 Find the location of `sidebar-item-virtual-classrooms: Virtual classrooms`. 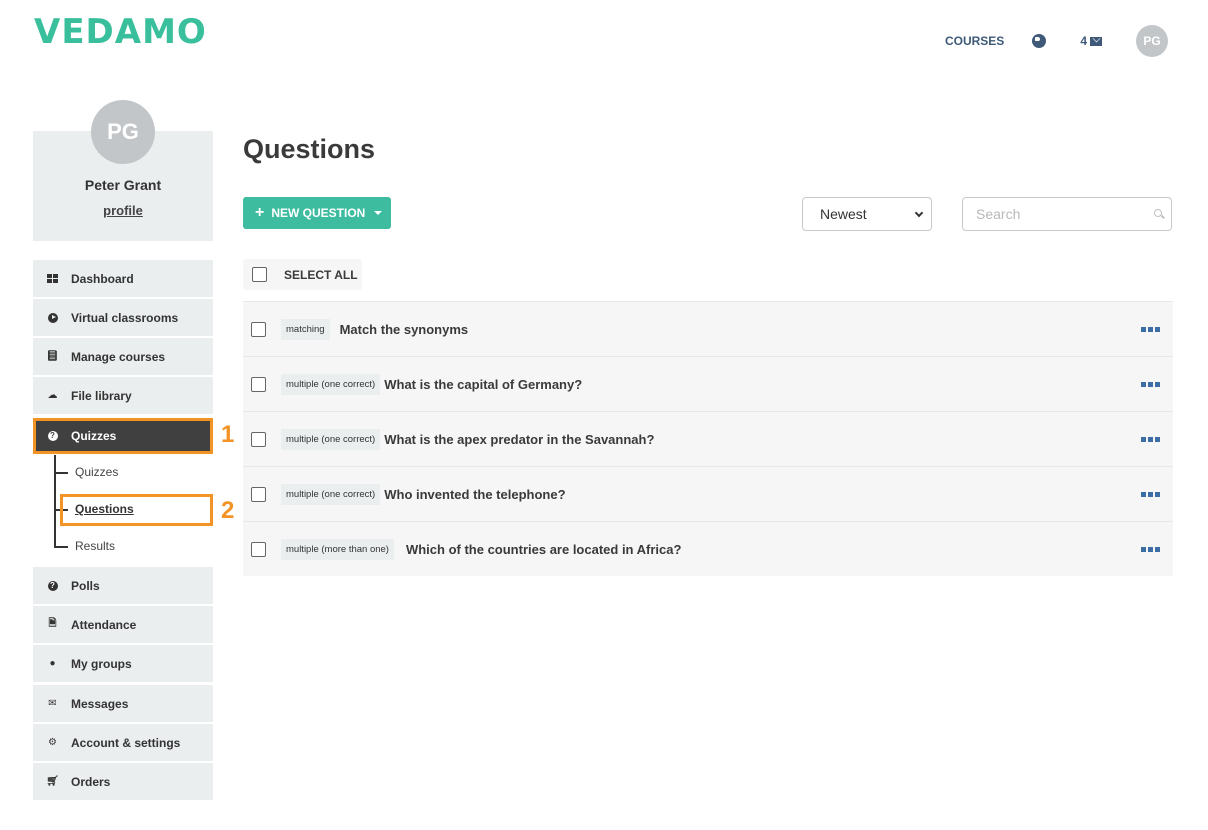

sidebar-item-virtual-classrooms: Virtual classrooms is located at coordinates (123, 317).